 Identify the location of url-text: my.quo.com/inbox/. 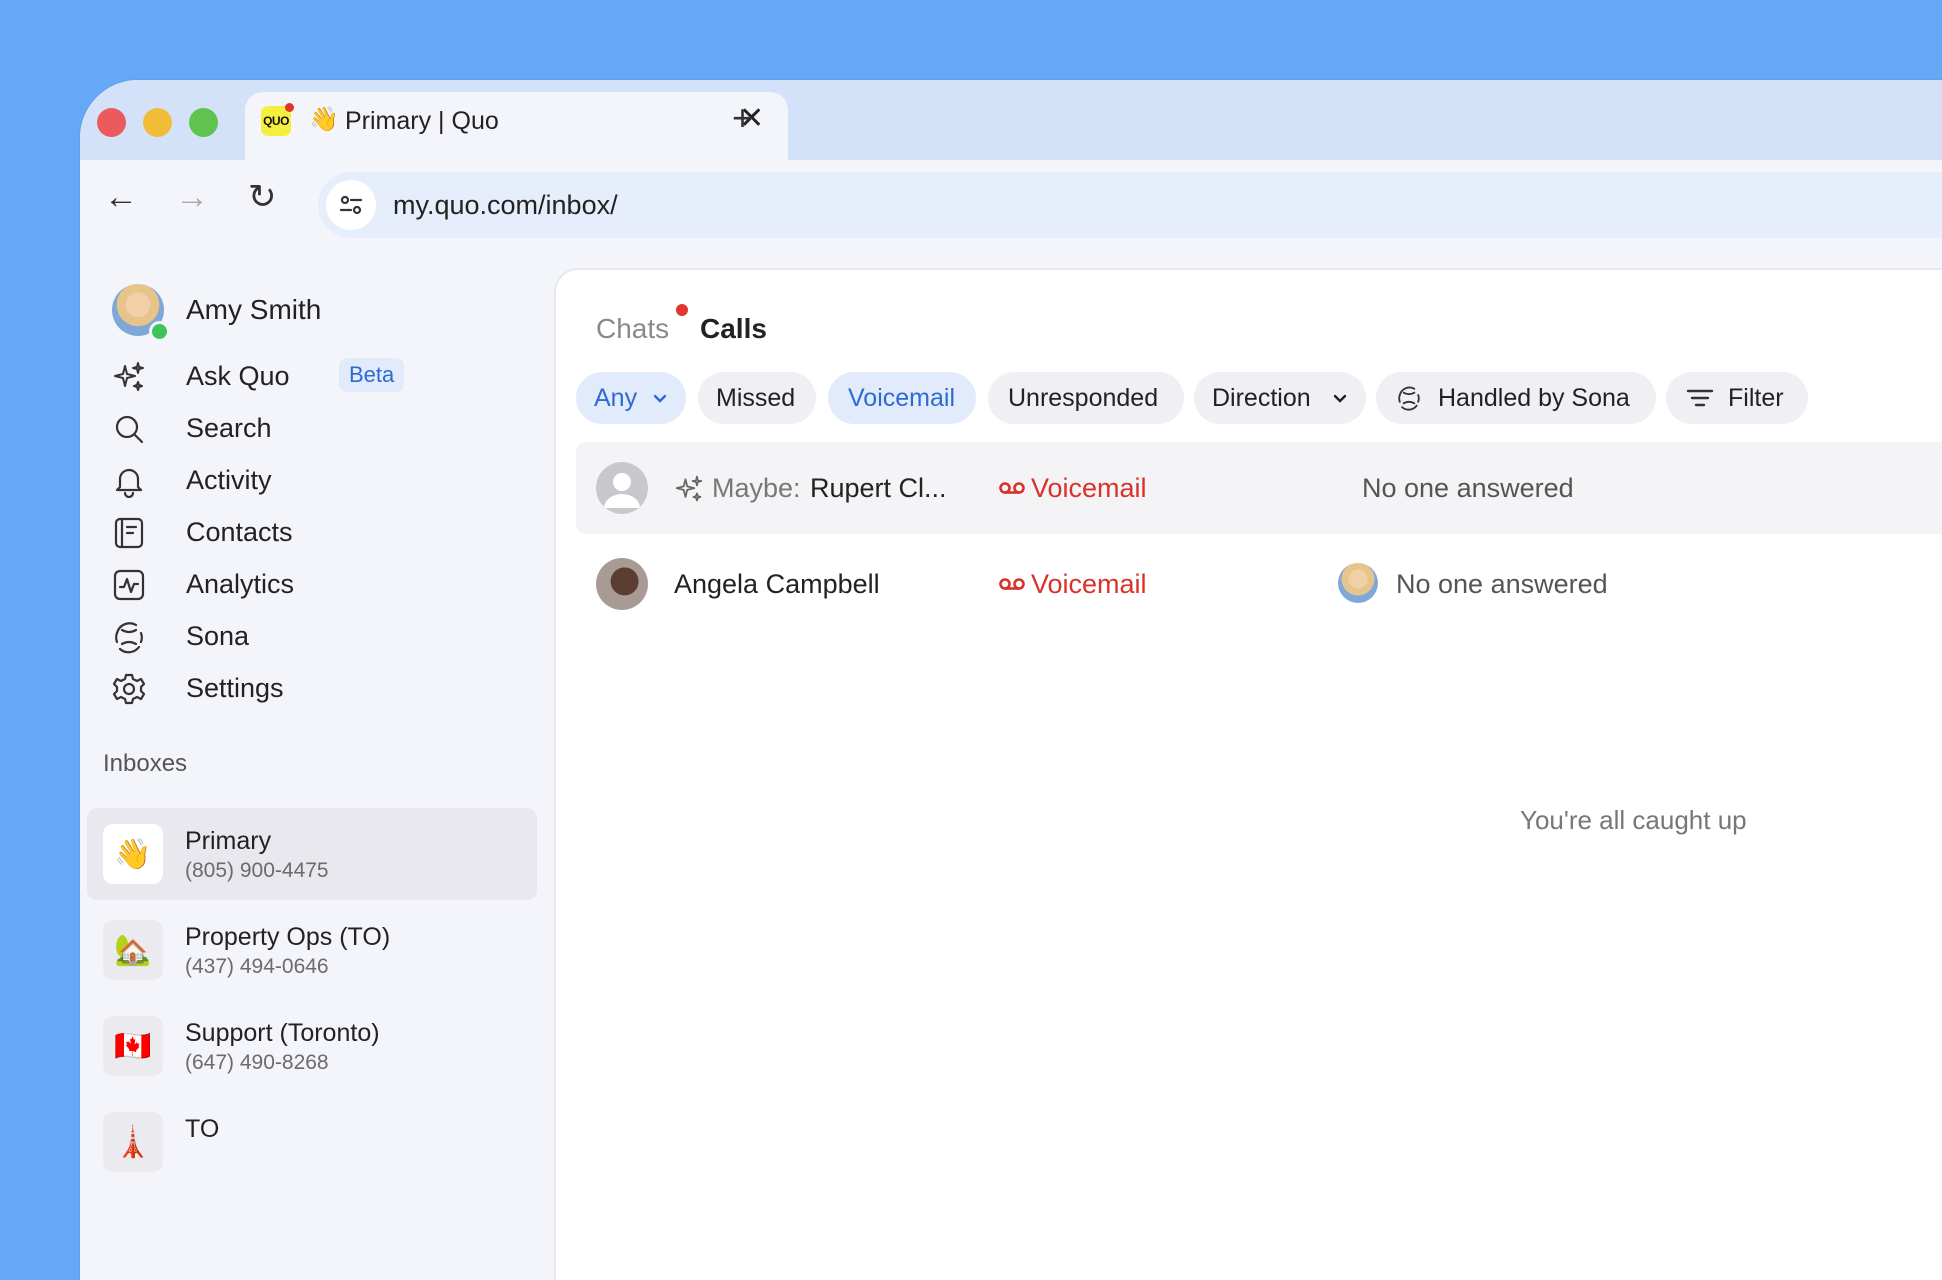
(505, 205).